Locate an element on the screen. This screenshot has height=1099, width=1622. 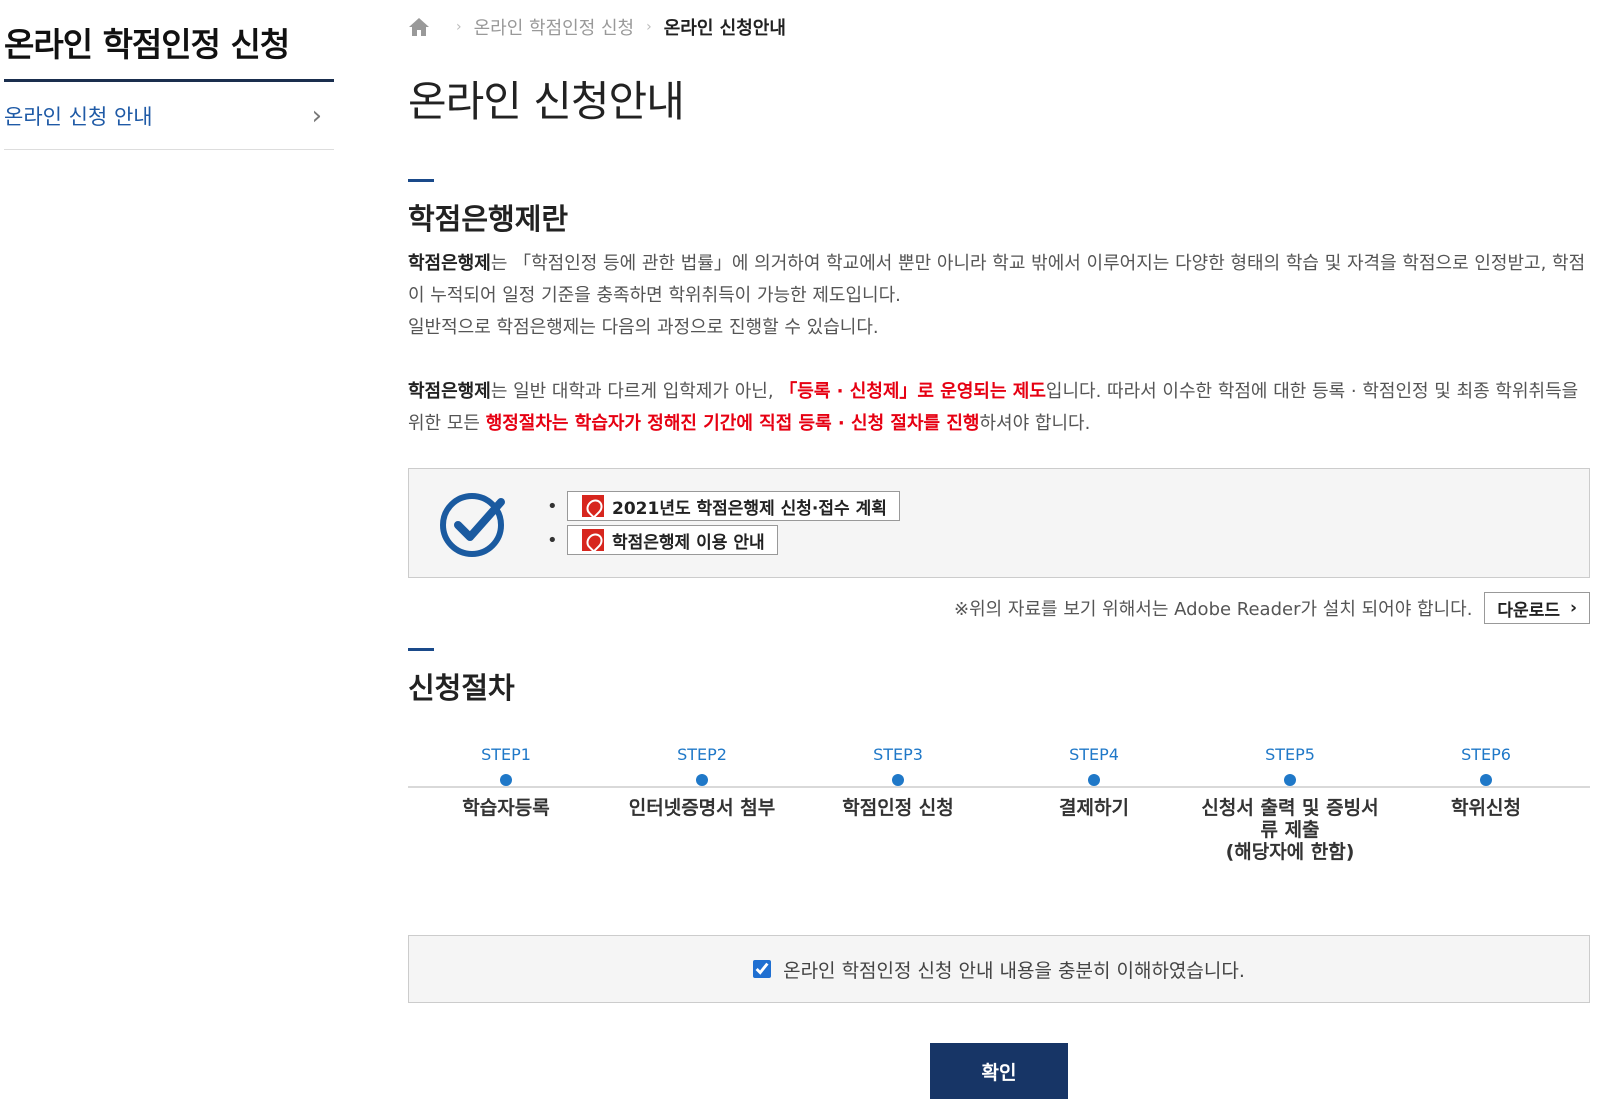
download-button: 다운로드 › is located at coordinates (1537, 608).